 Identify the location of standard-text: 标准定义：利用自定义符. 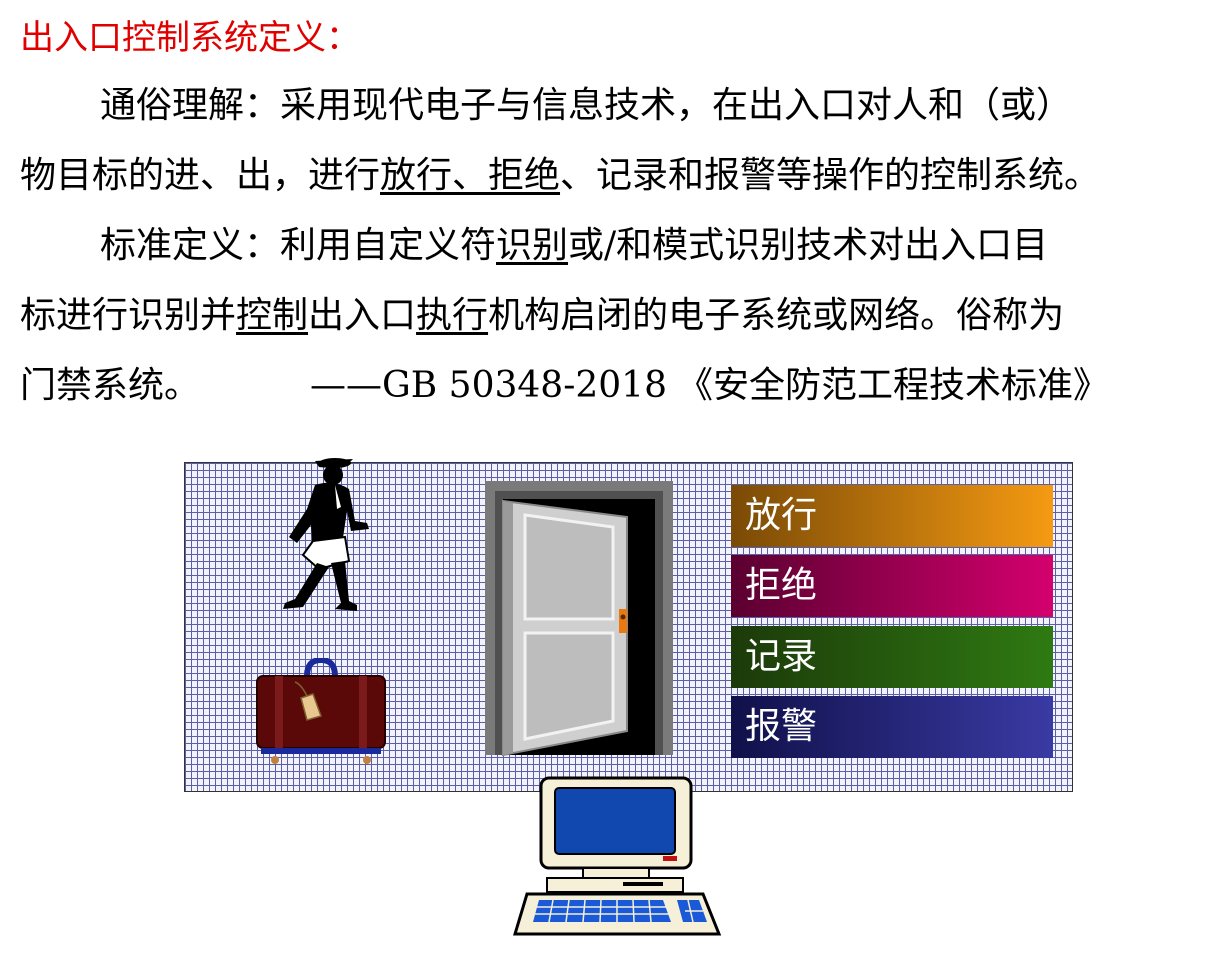
(298, 245).